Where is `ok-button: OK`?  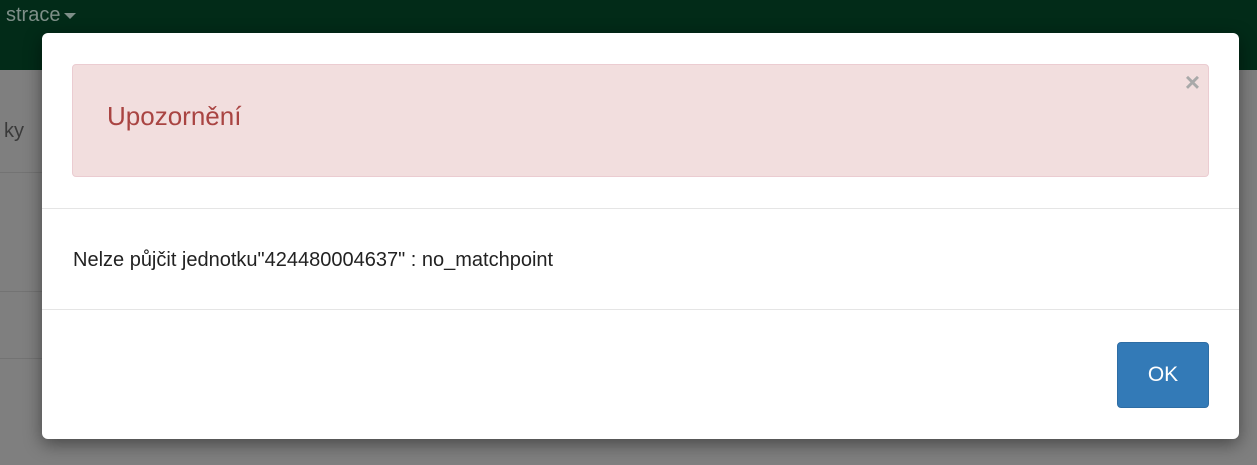 ok-button: OK is located at coordinates (1163, 375).